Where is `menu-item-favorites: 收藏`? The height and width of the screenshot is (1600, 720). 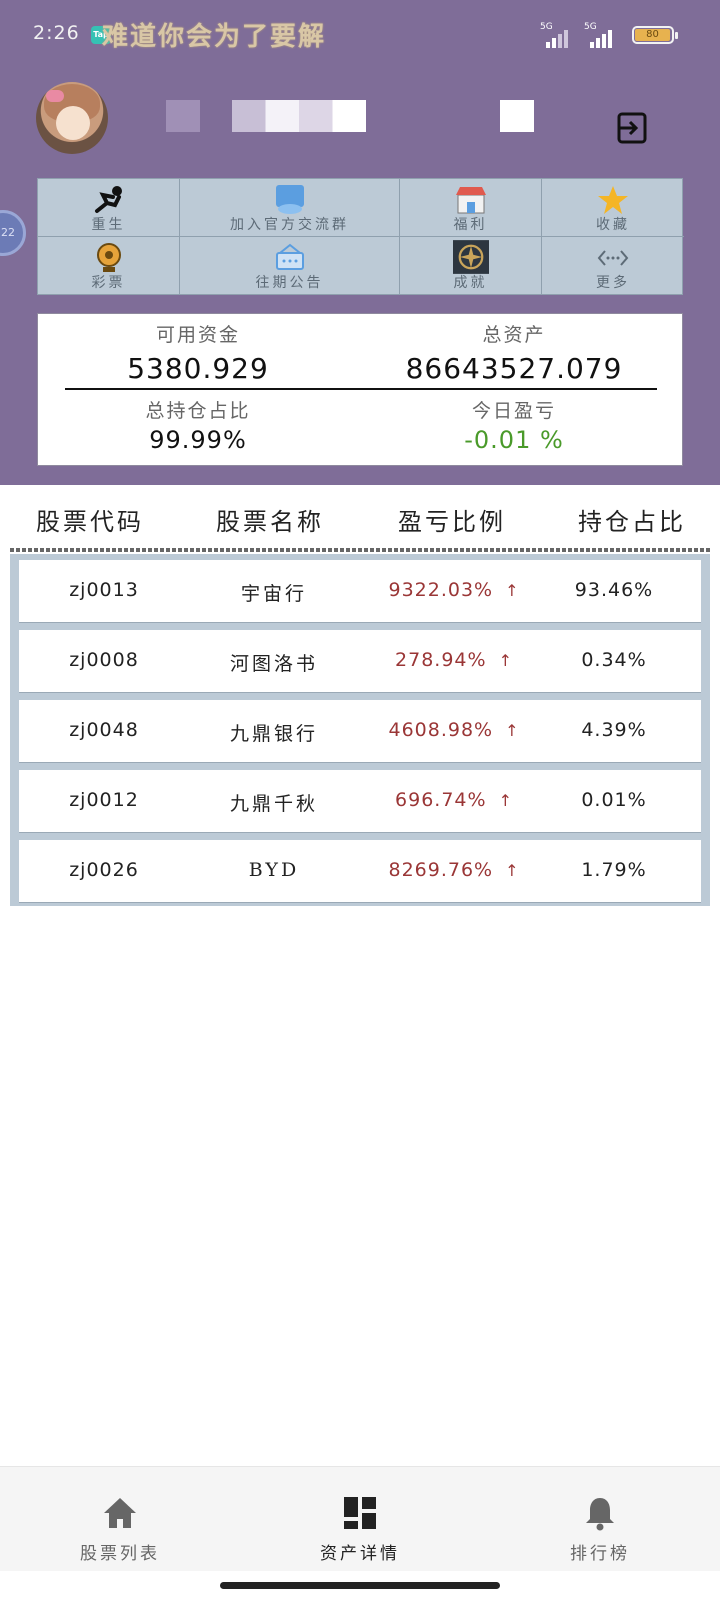 menu-item-favorites: 收藏 is located at coordinates (613, 208).